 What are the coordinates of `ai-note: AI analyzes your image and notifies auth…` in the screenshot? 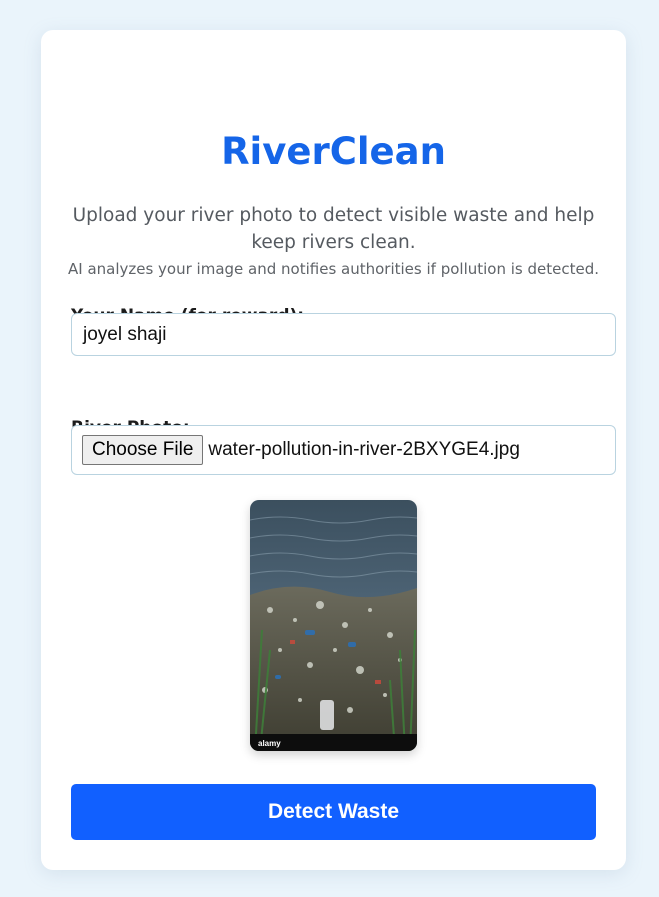 It's located at (333, 269).